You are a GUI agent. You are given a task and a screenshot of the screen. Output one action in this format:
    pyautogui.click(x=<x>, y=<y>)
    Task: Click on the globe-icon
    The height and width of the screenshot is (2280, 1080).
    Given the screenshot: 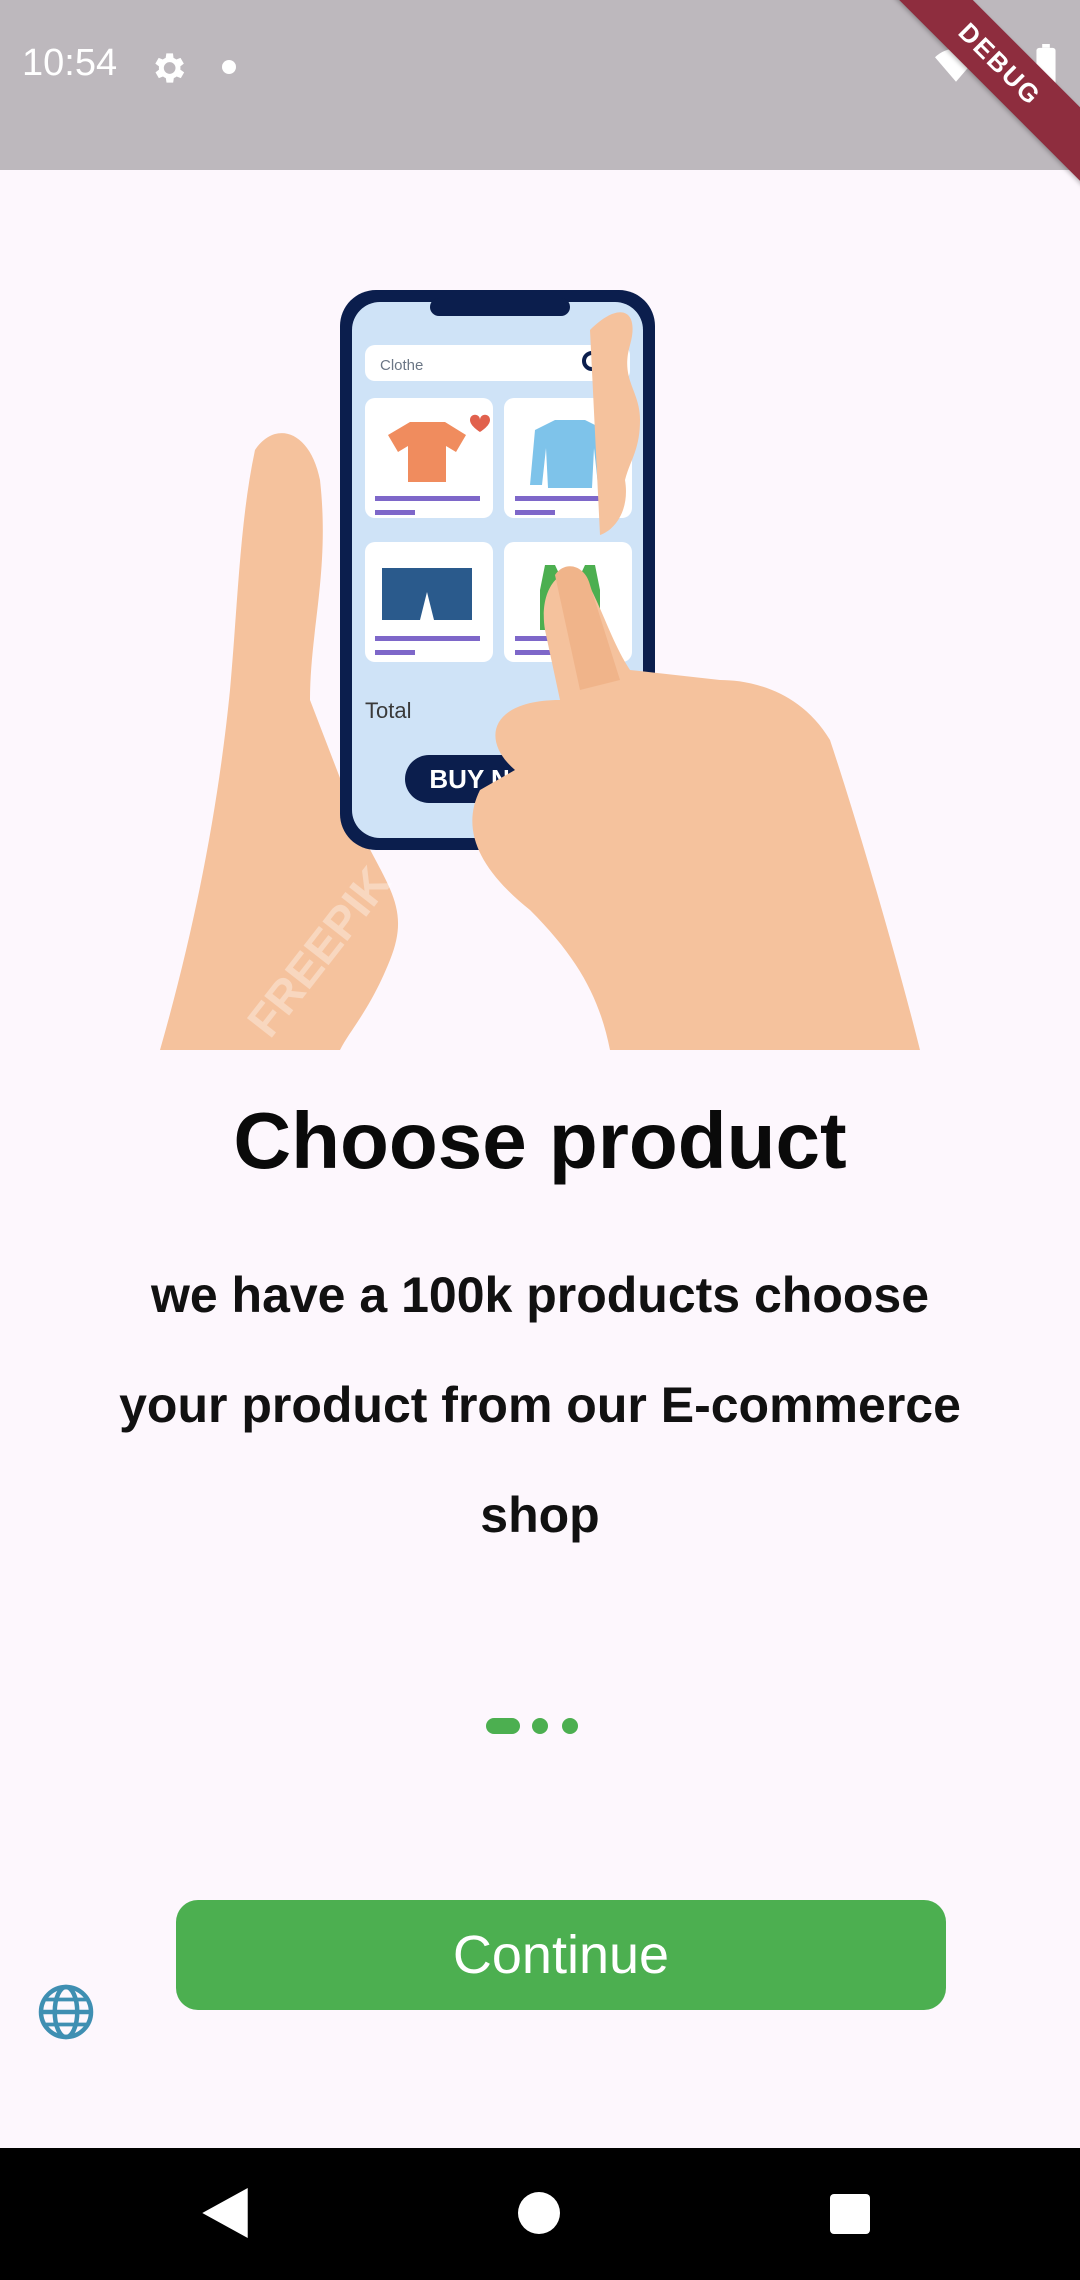 What is the action you would take?
    pyautogui.click(x=66, y=2012)
    